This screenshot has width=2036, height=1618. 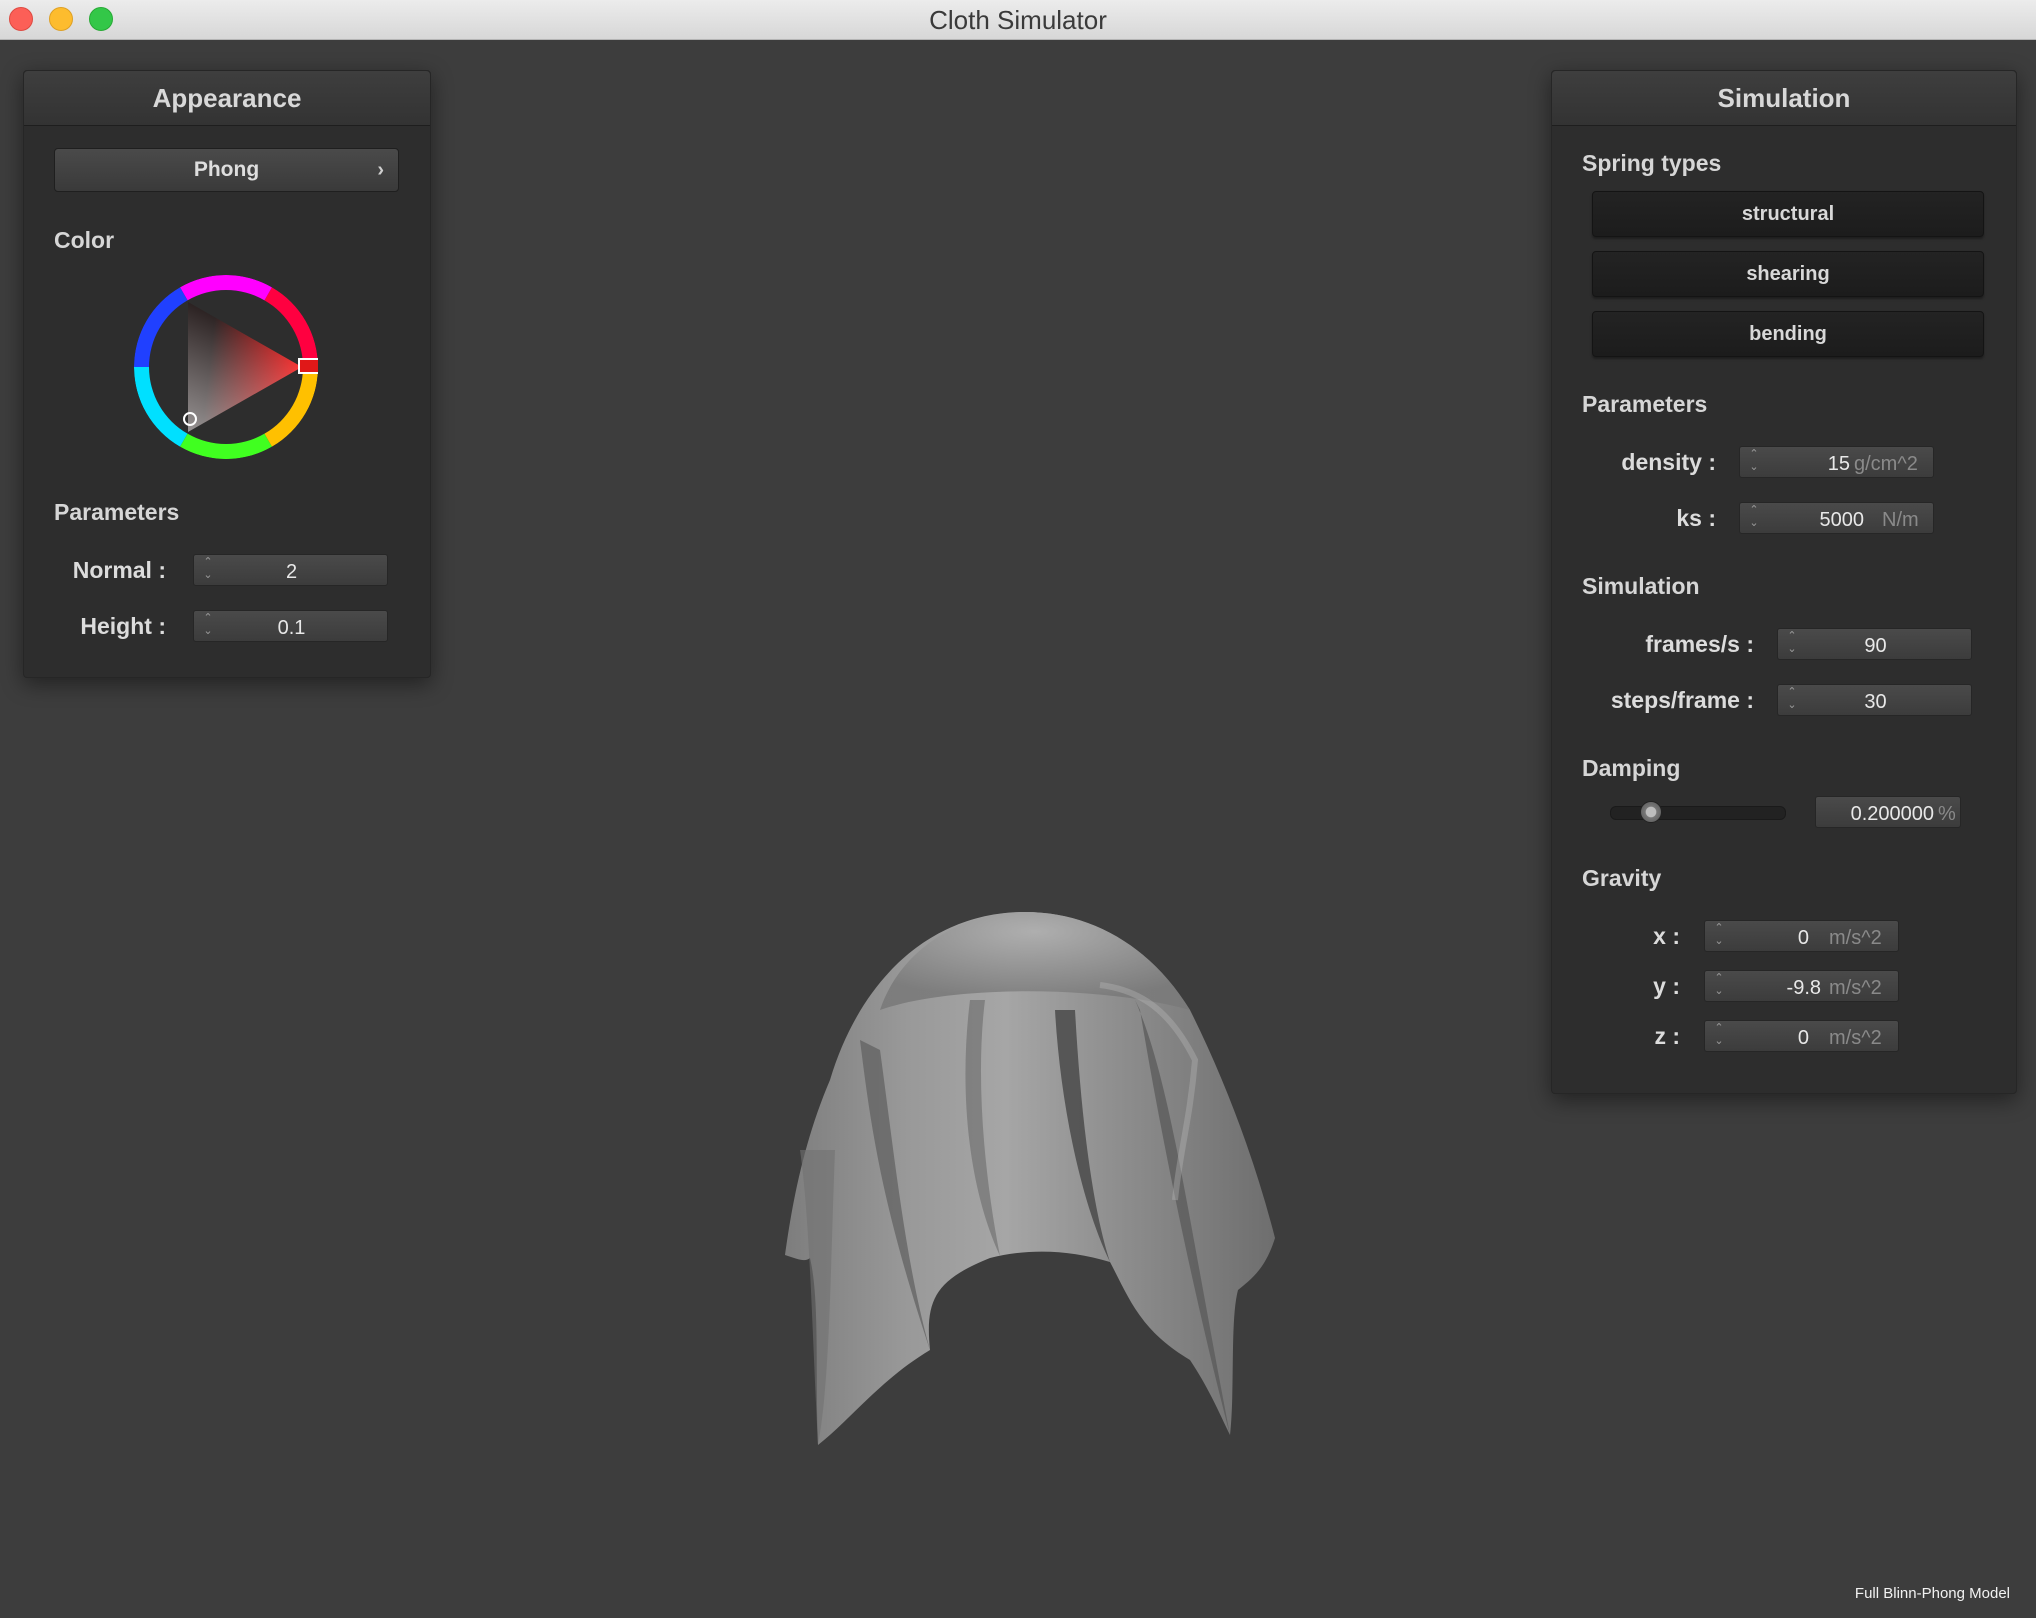 What do you see at coordinates (380, 170) in the screenshot?
I see `chevron-right-icon: ›` at bounding box center [380, 170].